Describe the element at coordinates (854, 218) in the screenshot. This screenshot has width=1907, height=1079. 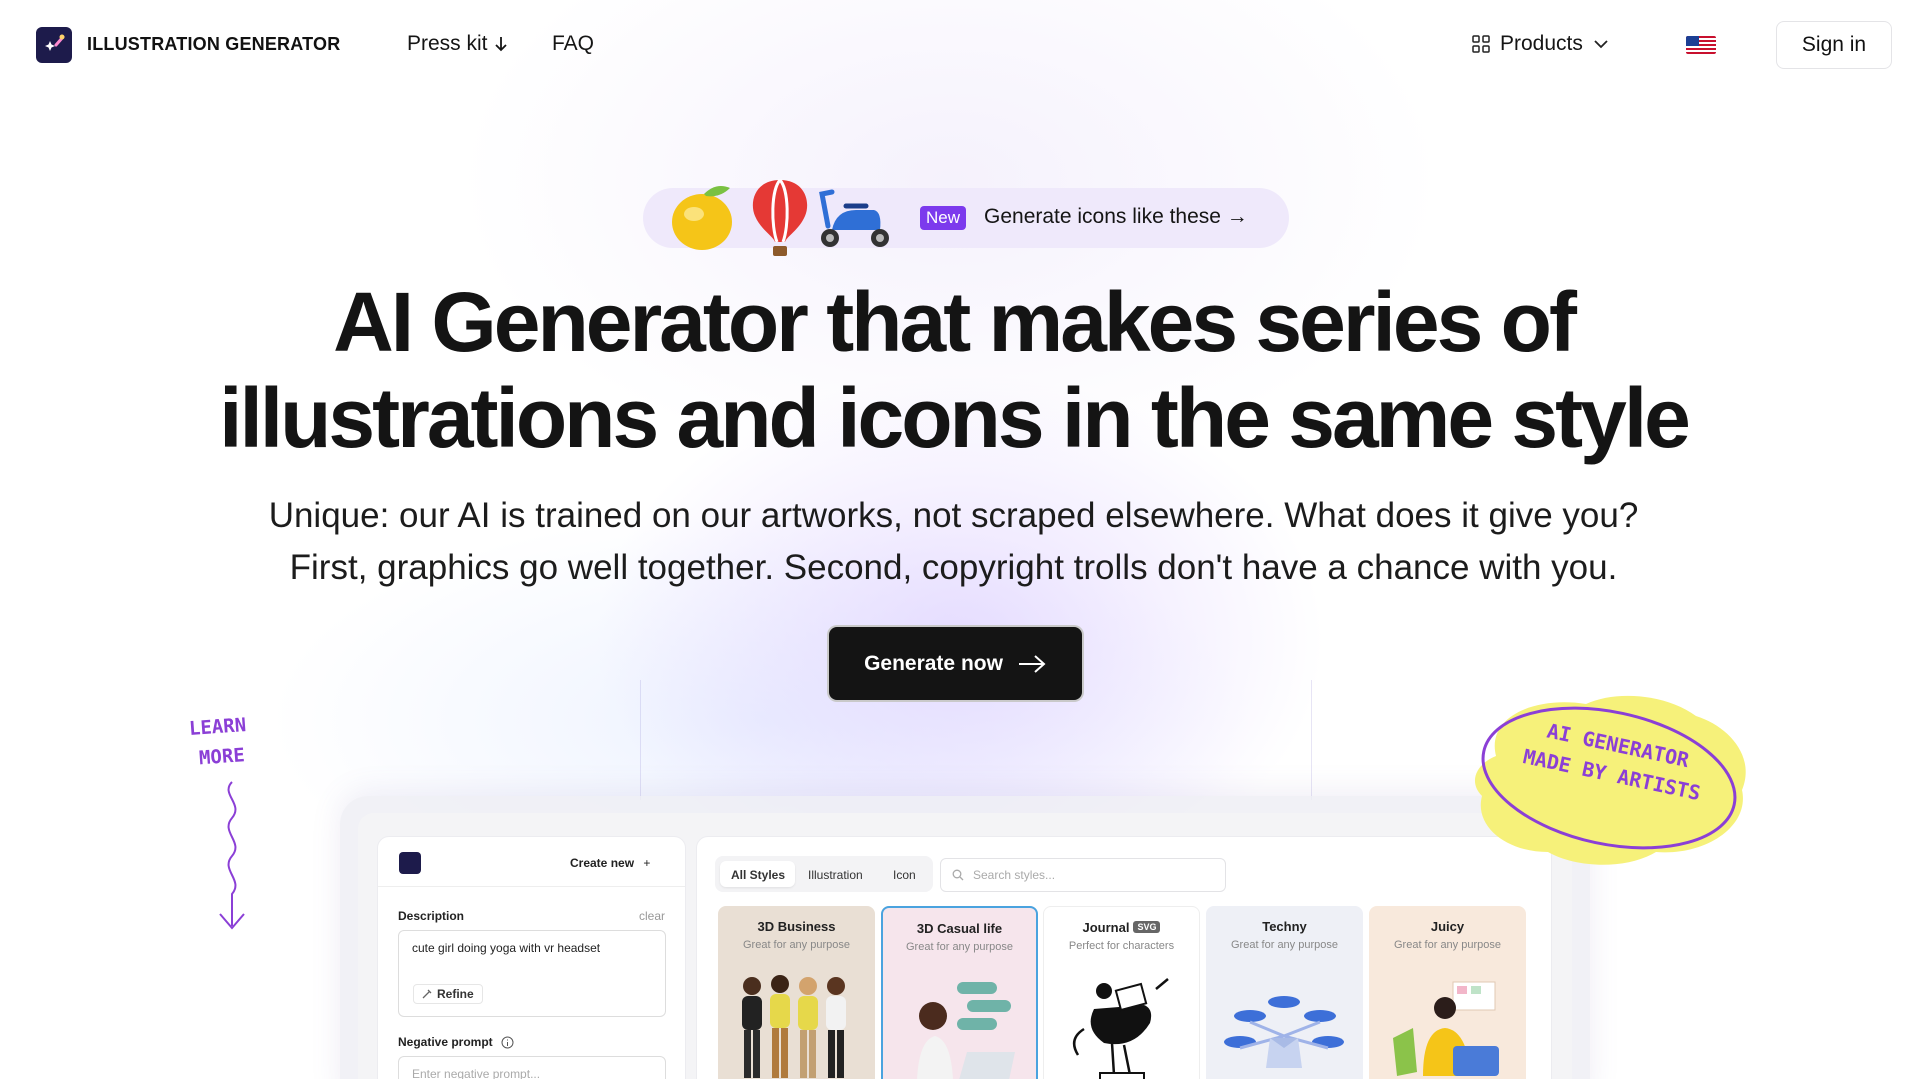
I see `scooter-icon` at that location.